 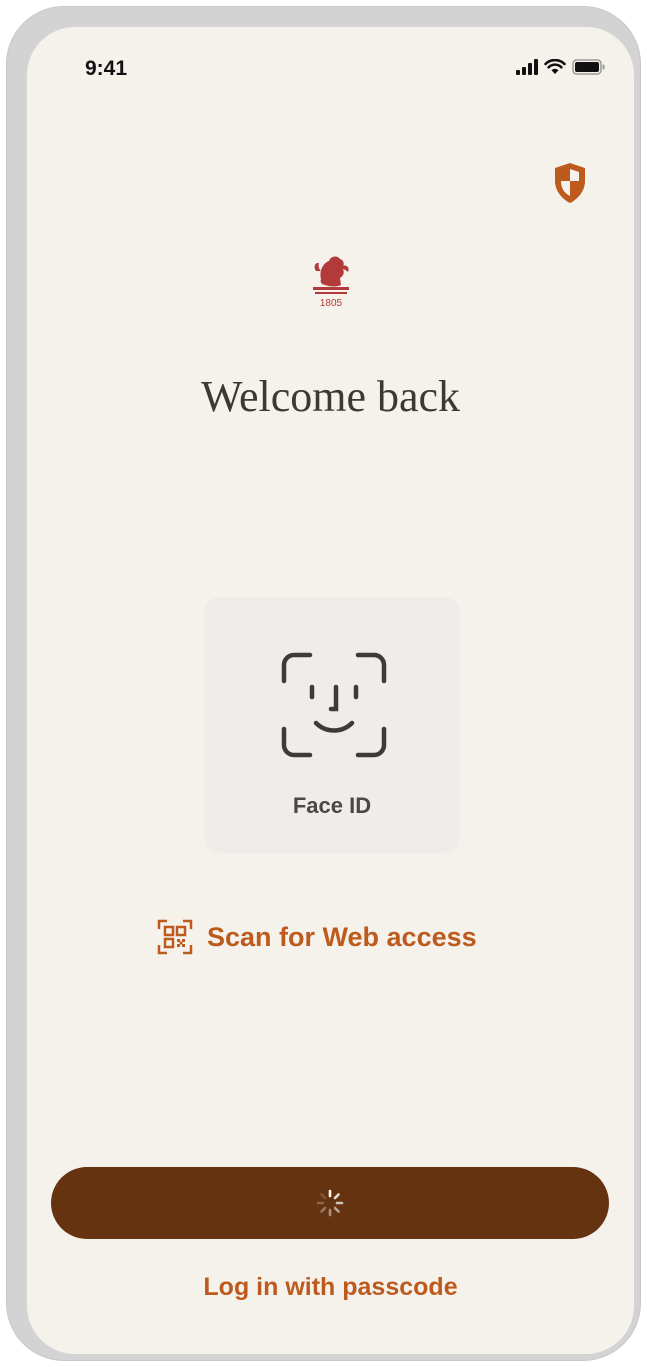 I want to click on face-id-button: Face ID, so click(x=332, y=725).